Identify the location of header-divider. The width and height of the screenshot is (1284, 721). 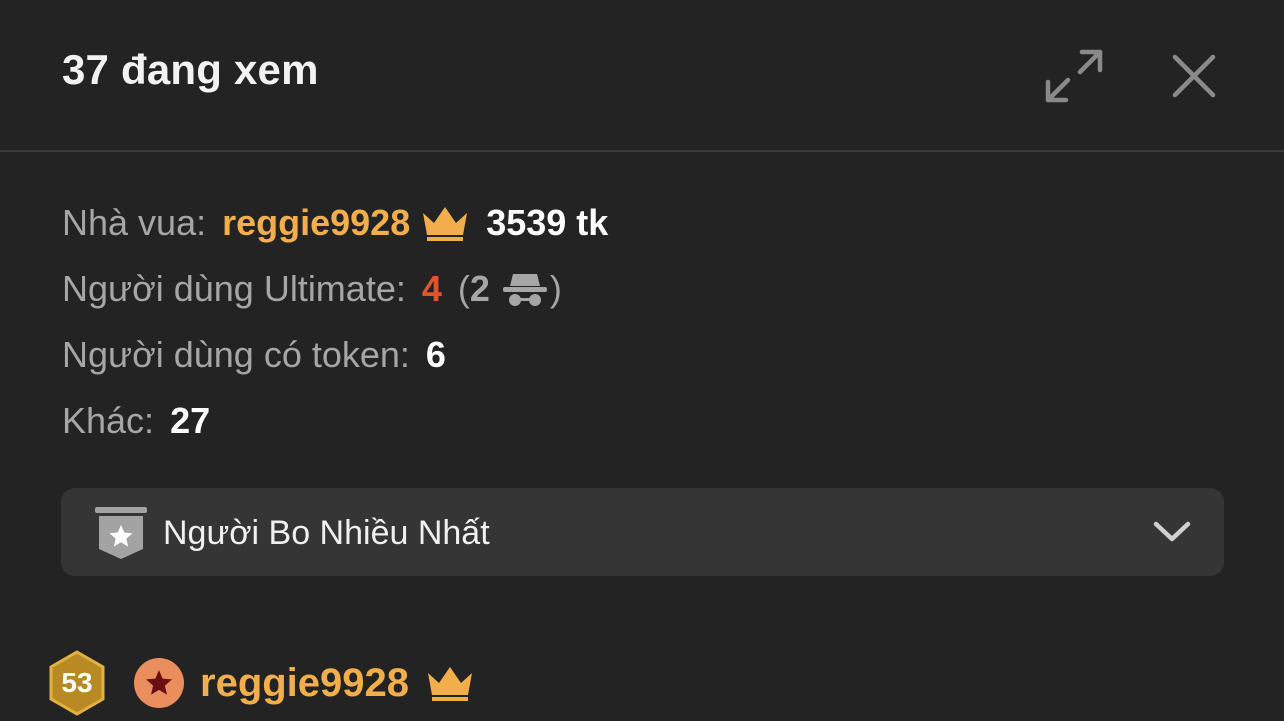
(642, 151).